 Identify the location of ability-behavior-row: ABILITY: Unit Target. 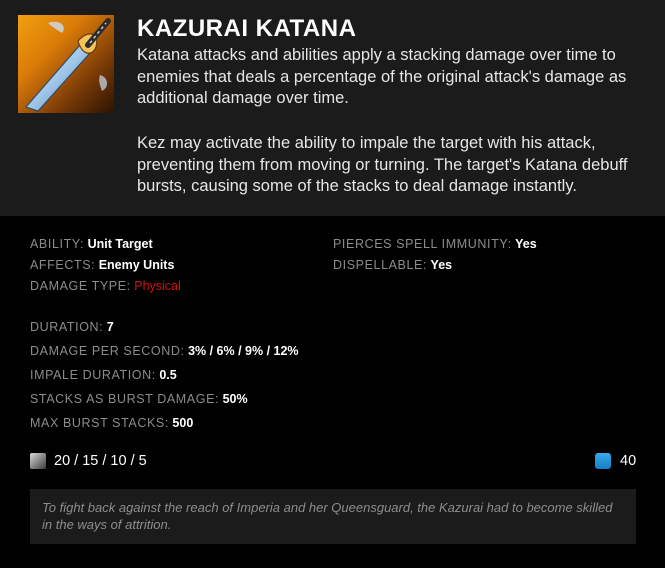
(91, 244).